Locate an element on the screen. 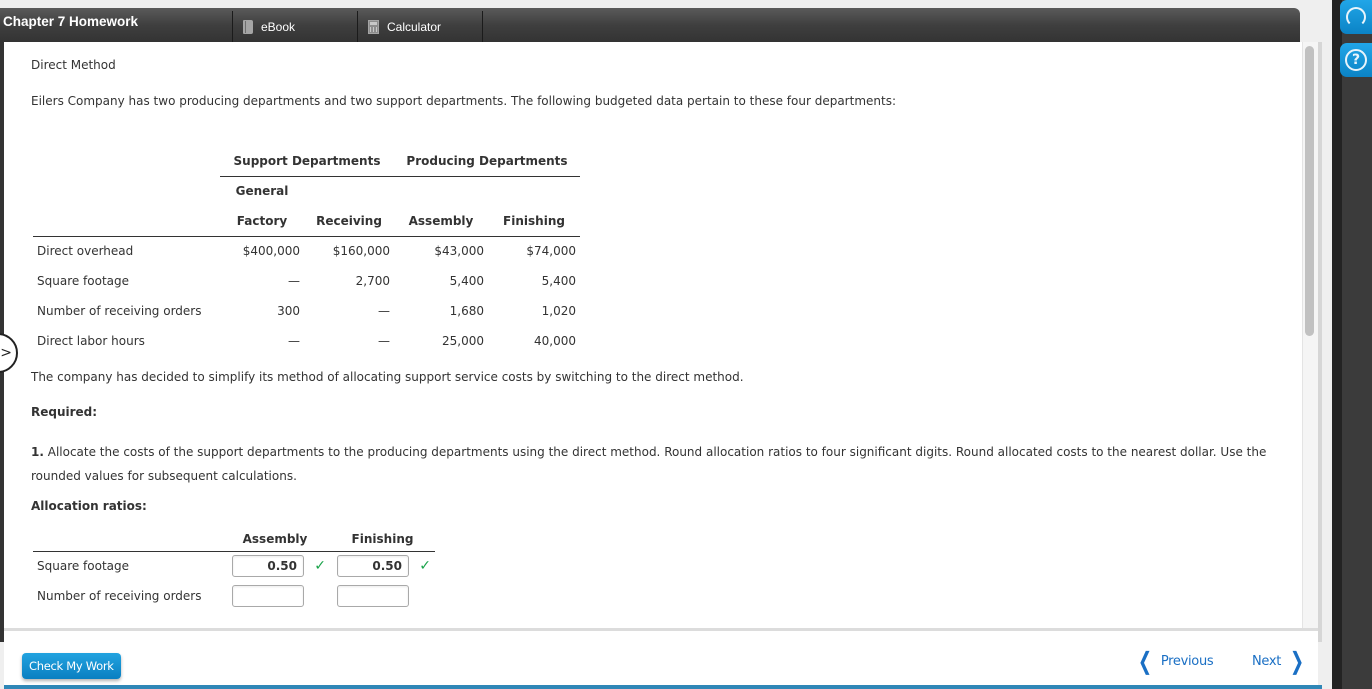  cell-value: 2,700 is located at coordinates (372, 281).